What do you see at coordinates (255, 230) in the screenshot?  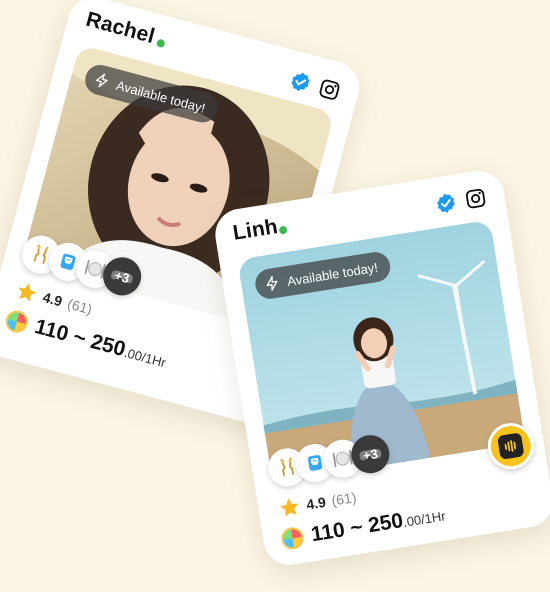 I see `profile-name: Linh` at bounding box center [255, 230].